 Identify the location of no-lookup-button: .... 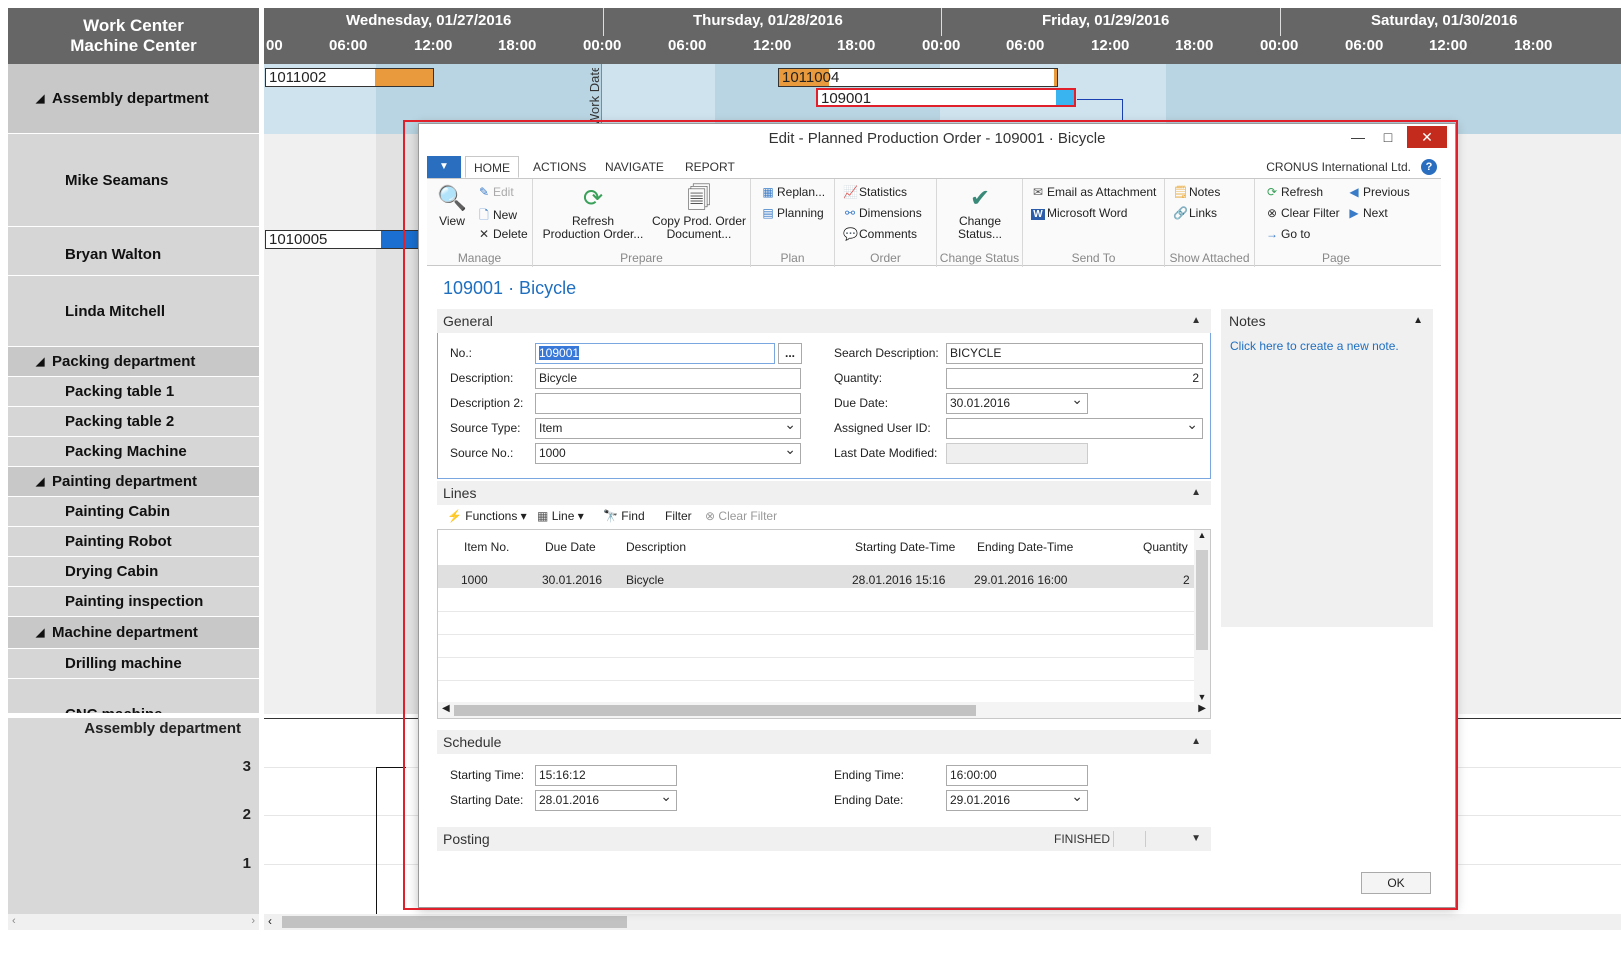
(790, 353).